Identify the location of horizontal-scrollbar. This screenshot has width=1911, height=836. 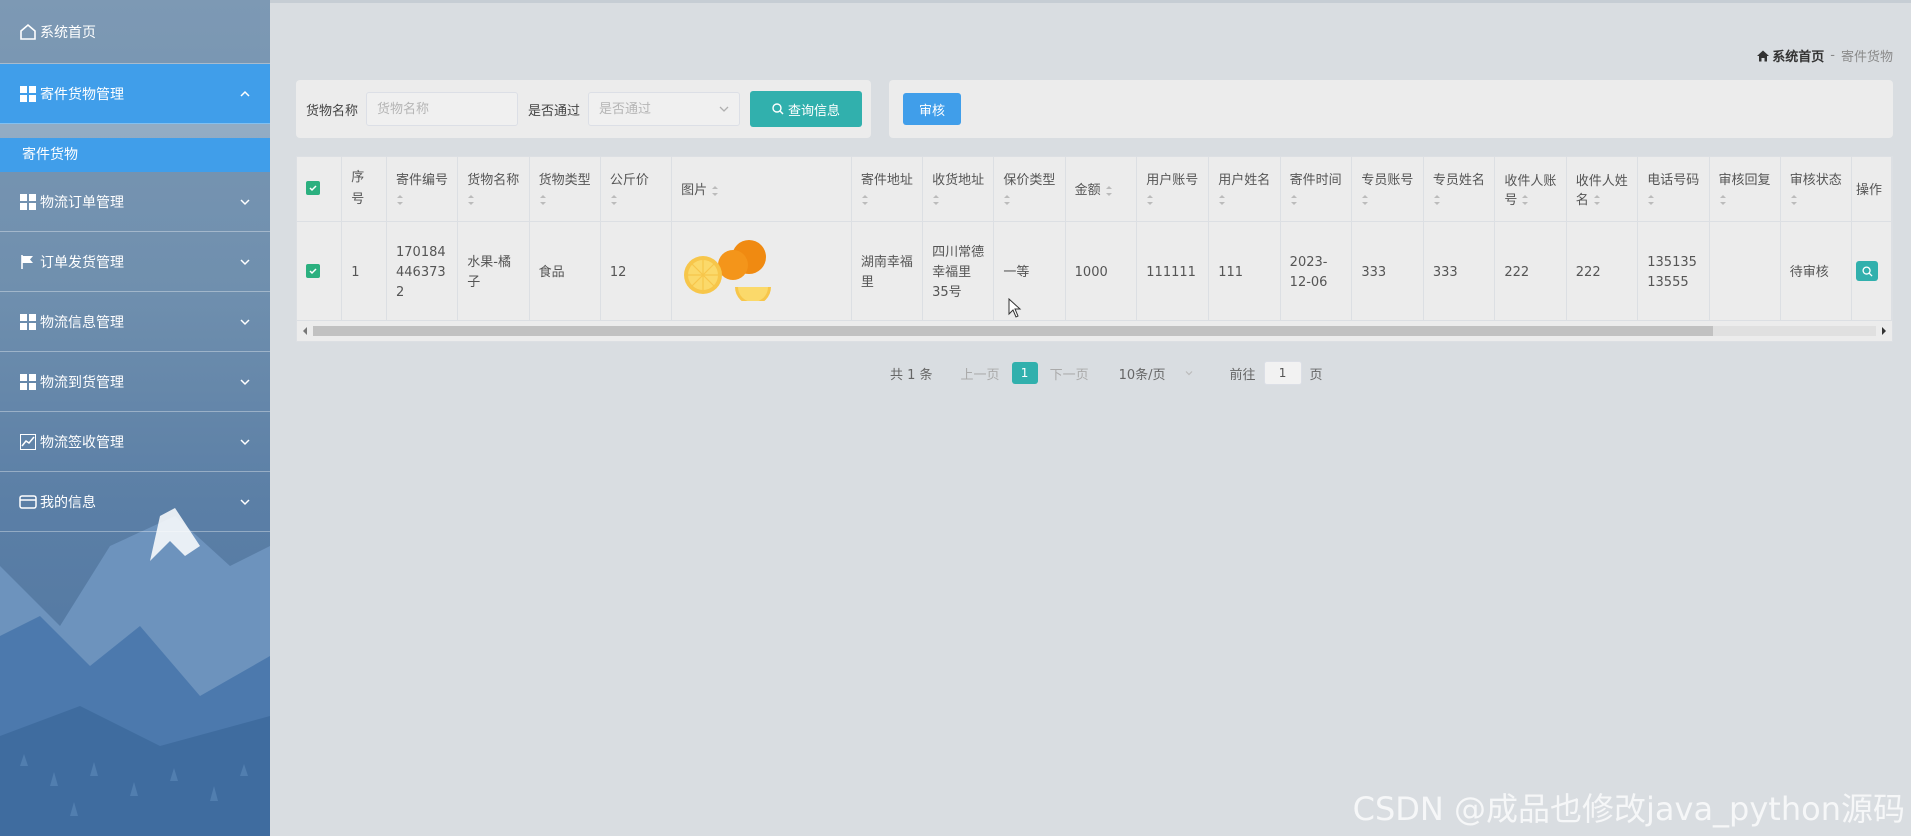
(1094, 330).